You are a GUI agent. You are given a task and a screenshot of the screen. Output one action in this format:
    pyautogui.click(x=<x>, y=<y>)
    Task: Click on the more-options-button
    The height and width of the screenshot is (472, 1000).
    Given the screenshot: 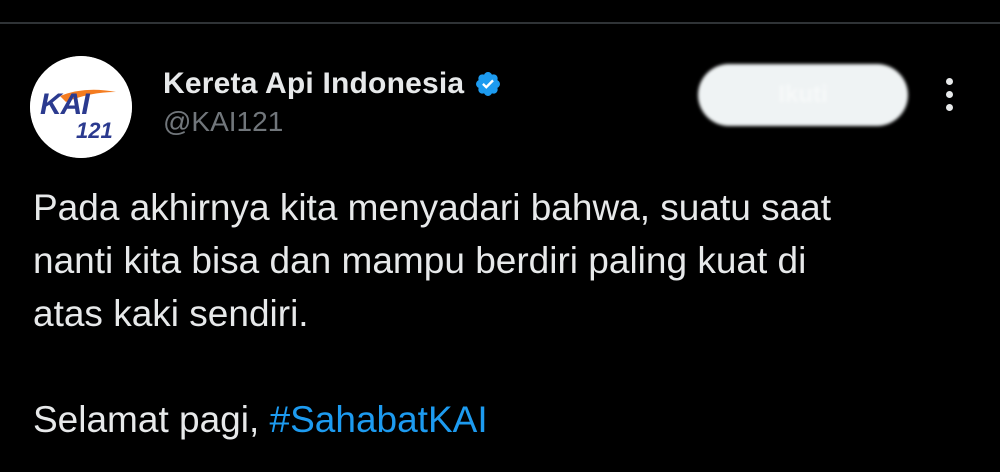 What is the action you would take?
    pyautogui.click(x=949, y=94)
    